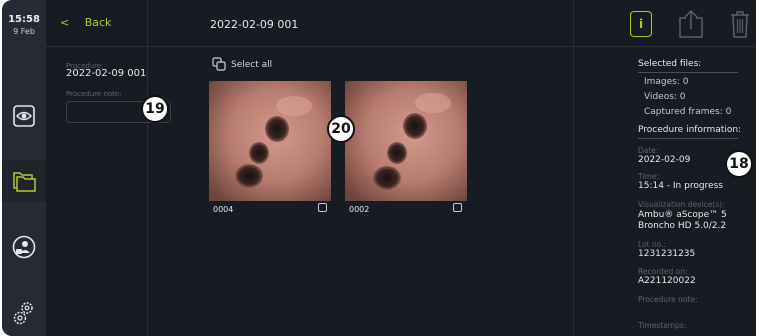 The height and width of the screenshot is (336, 759). What do you see at coordinates (664, 160) in the screenshot?
I see `date-value: 2022-02-09` at bounding box center [664, 160].